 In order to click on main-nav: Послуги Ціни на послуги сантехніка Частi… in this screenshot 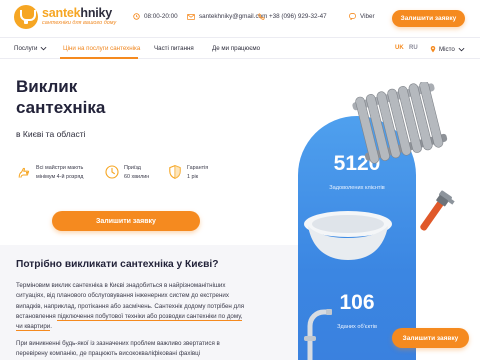, I will do `click(240, 48)`.